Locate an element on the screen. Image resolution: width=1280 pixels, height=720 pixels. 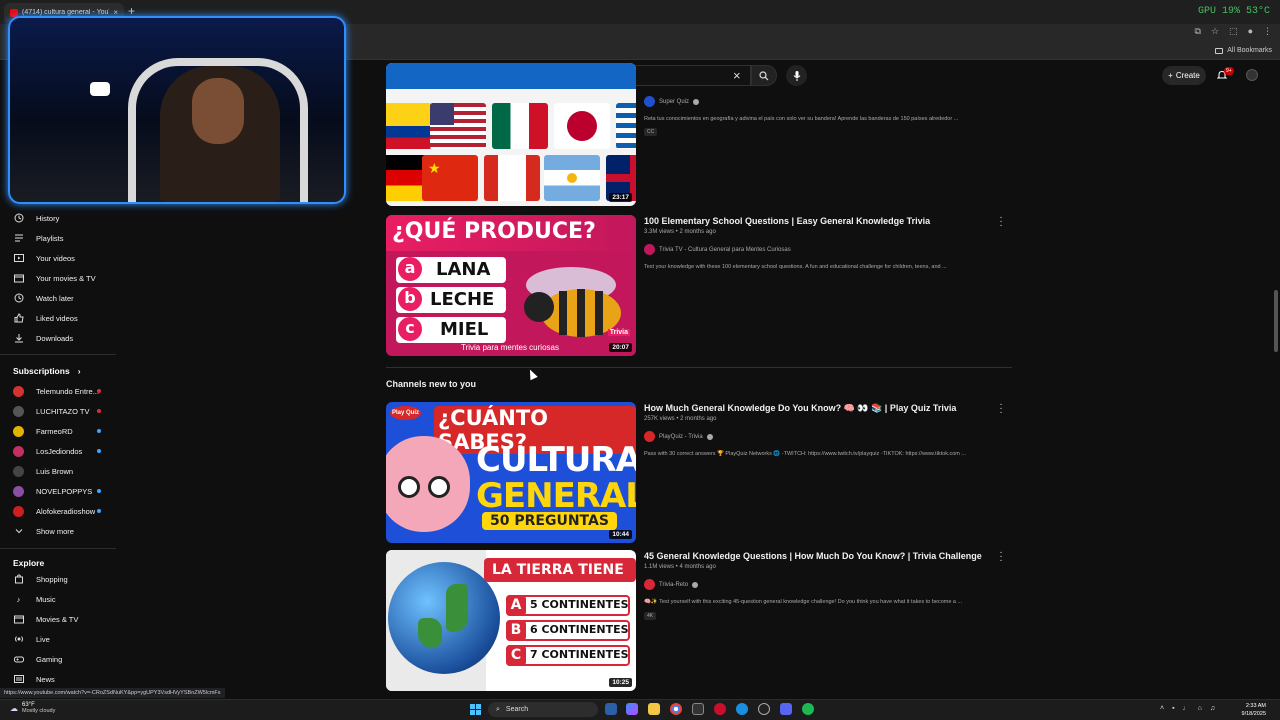
extensions-icon: ⬚ is located at coordinates (1233, 31).